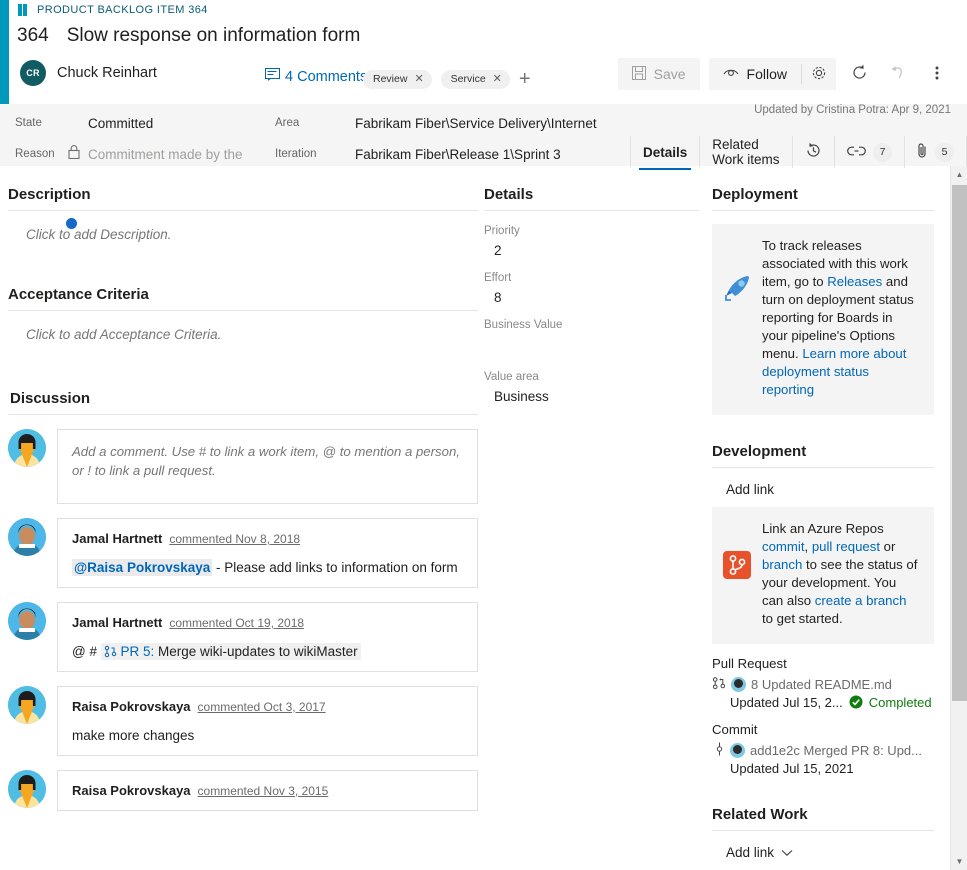 Image resolution: width=967 pixels, height=870 pixels. What do you see at coordinates (243, 226) in the screenshot?
I see `description-field: Click to add Description.` at bounding box center [243, 226].